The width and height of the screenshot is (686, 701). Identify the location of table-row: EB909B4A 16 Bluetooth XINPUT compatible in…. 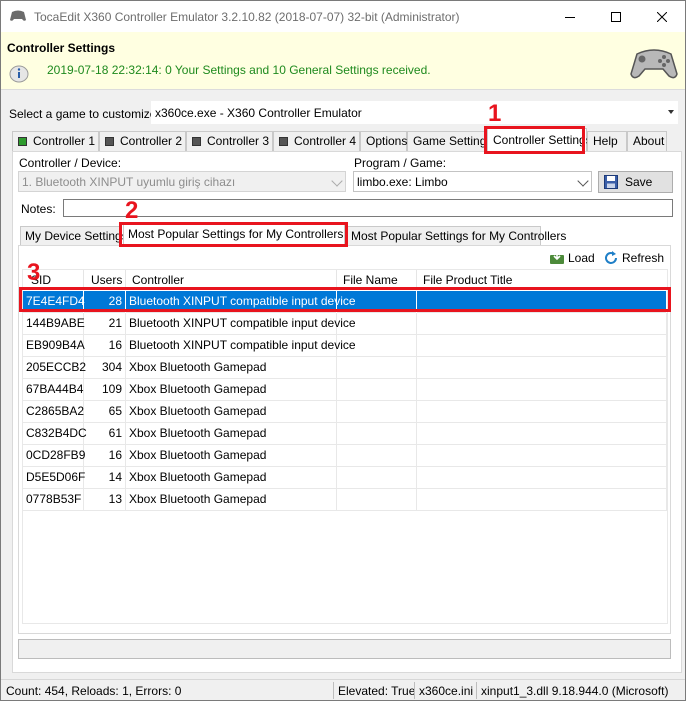
(345, 346).